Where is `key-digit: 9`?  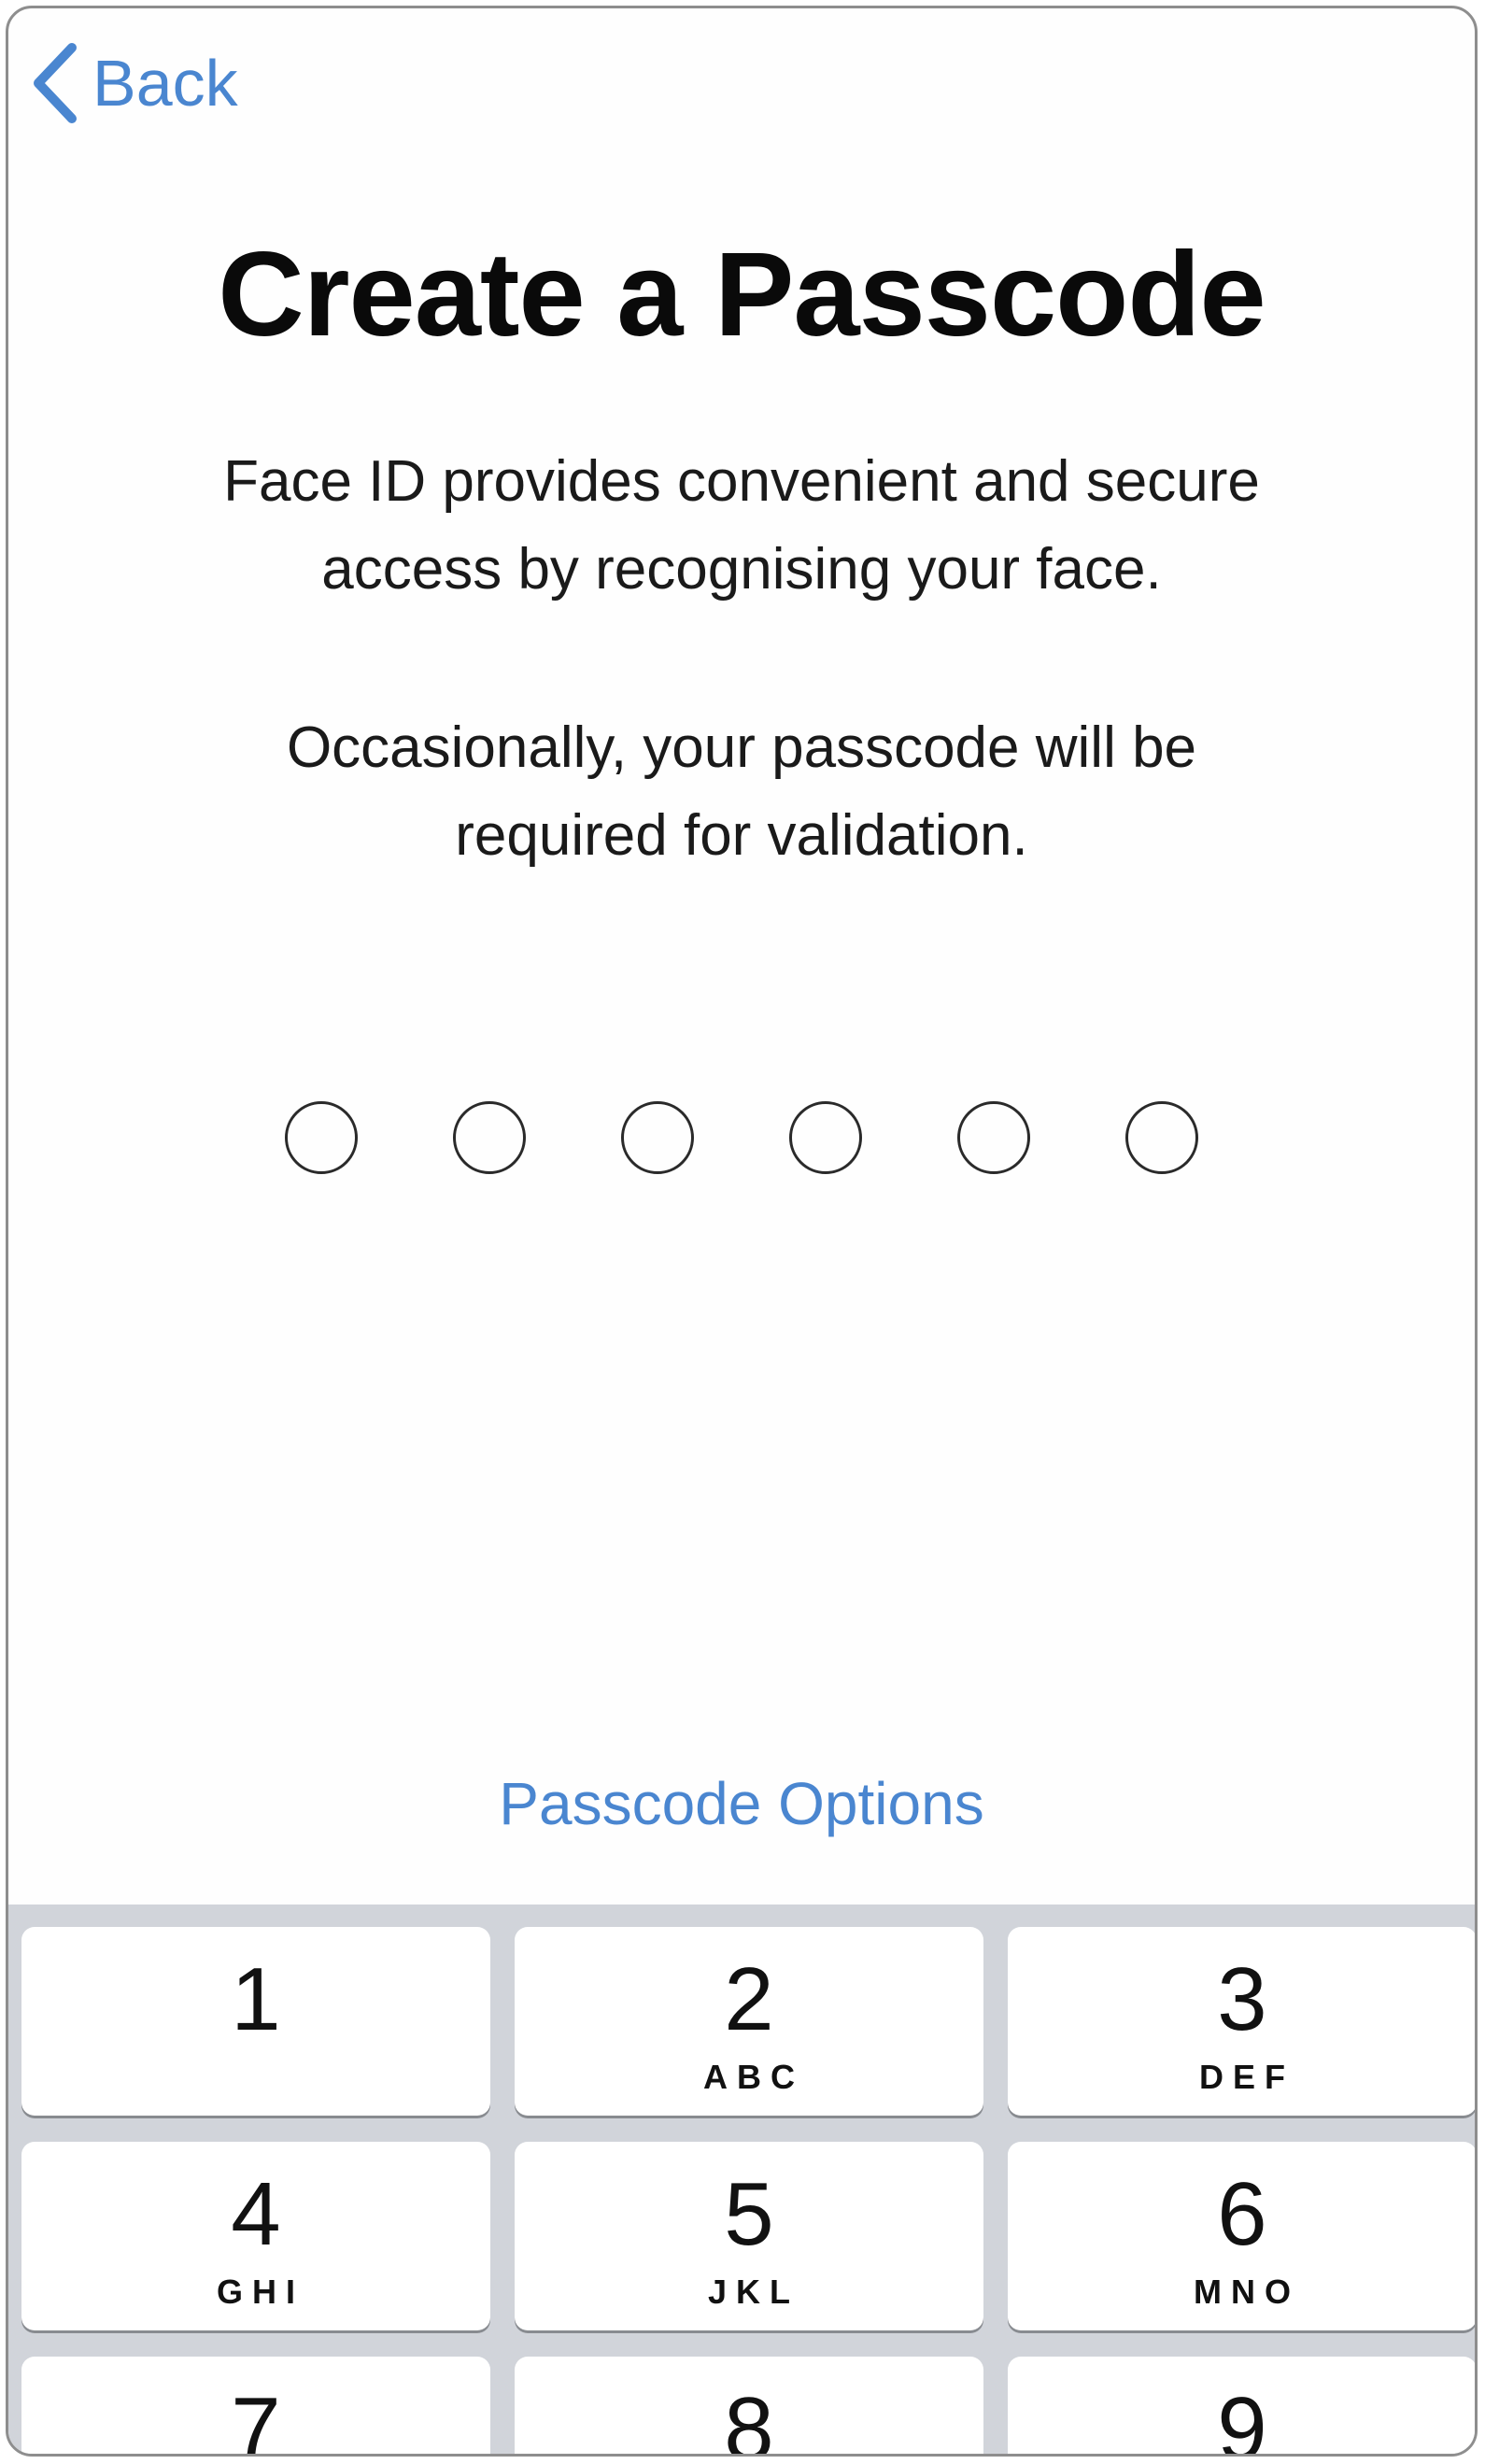 key-digit: 9 is located at coordinates (1242, 2418).